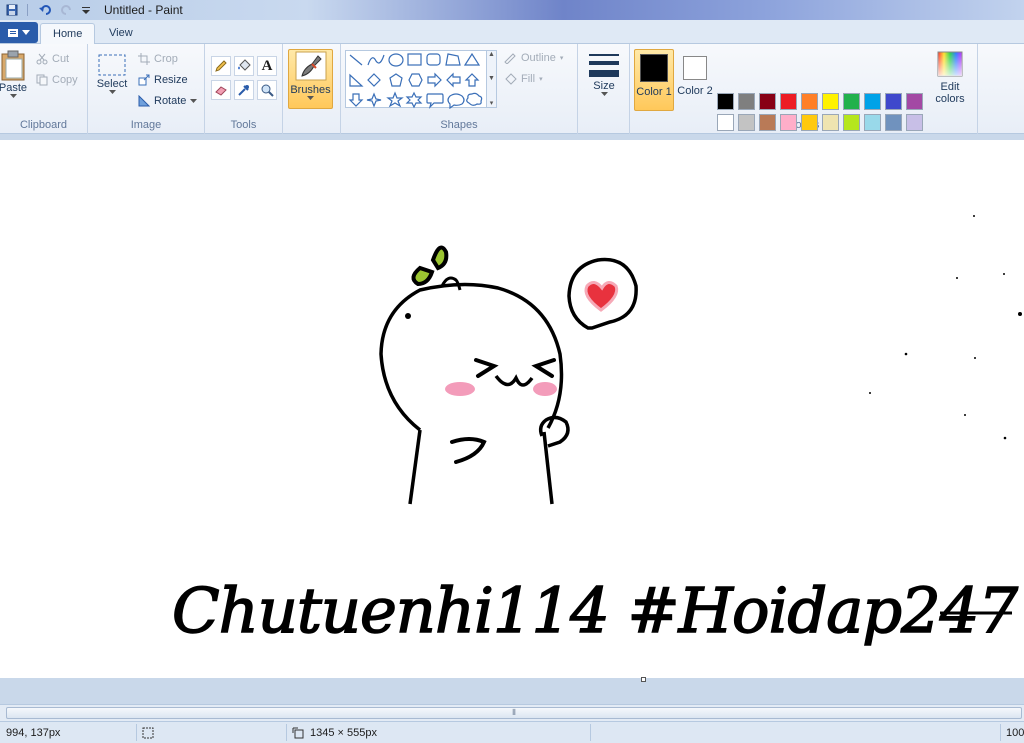 The height and width of the screenshot is (743, 1024). What do you see at coordinates (950, 64) in the screenshot?
I see `color-wheel-icon` at bounding box center [950, 64].